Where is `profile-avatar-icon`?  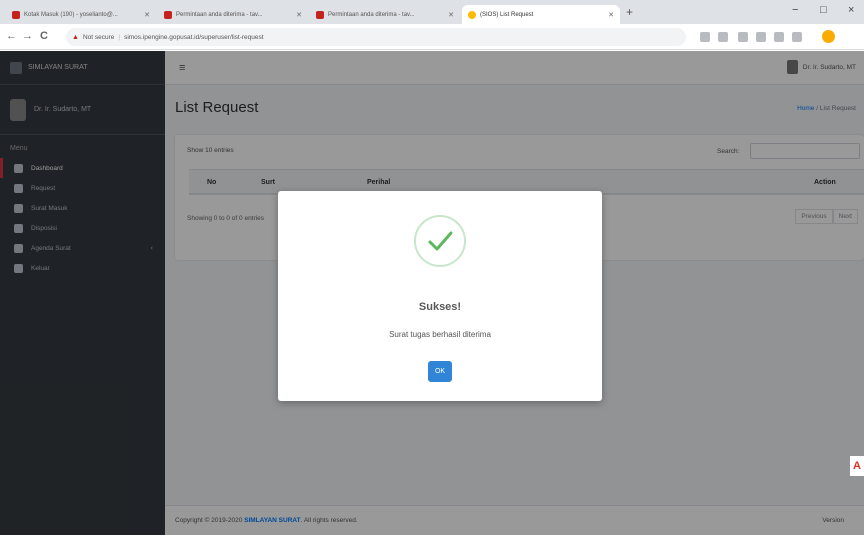 profile-avatar-icon is located at coordinates (828, 36).